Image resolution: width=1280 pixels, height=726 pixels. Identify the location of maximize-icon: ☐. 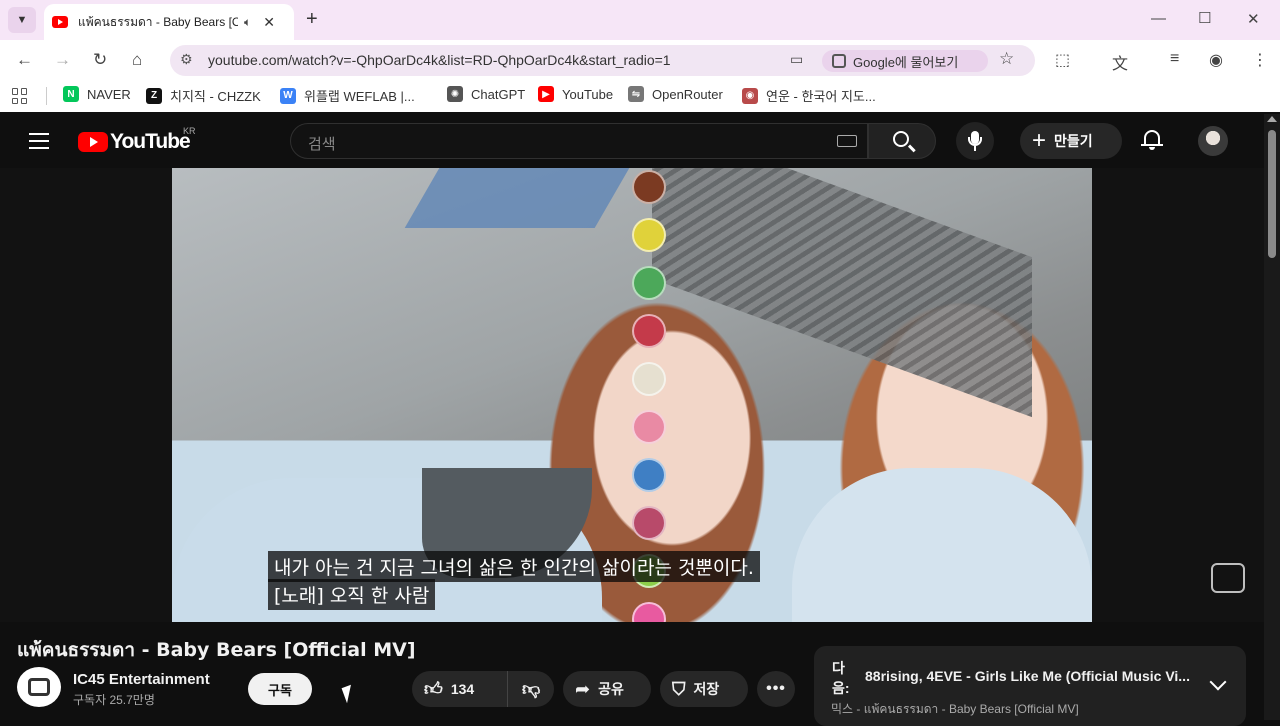
(1204, 18).